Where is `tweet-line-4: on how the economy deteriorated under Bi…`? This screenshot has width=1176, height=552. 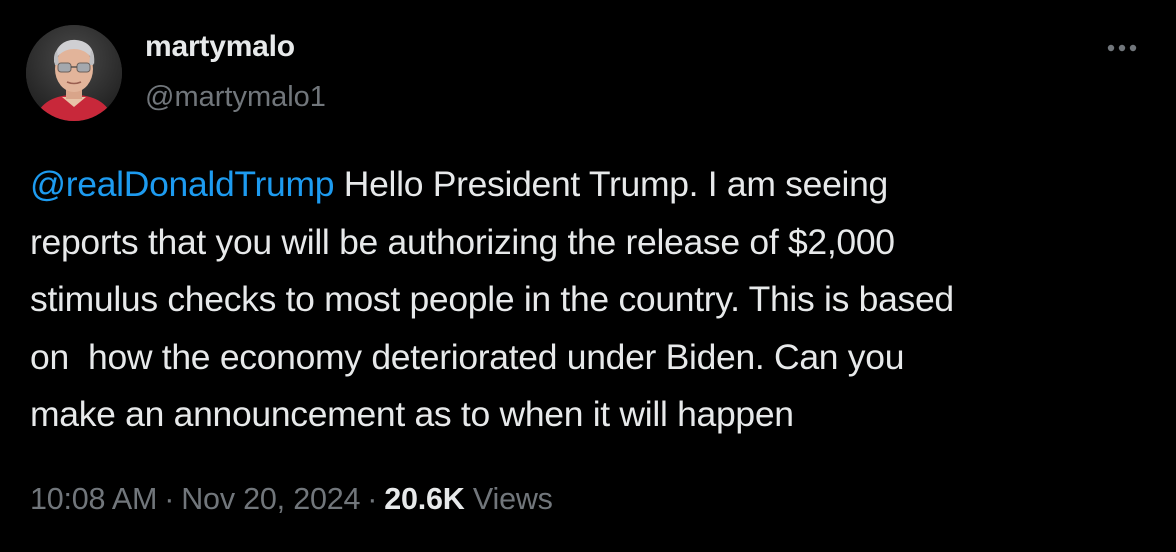
tweet-line-4: on how the economy deteriorated under Bi… is located at coordinates (467, 356).